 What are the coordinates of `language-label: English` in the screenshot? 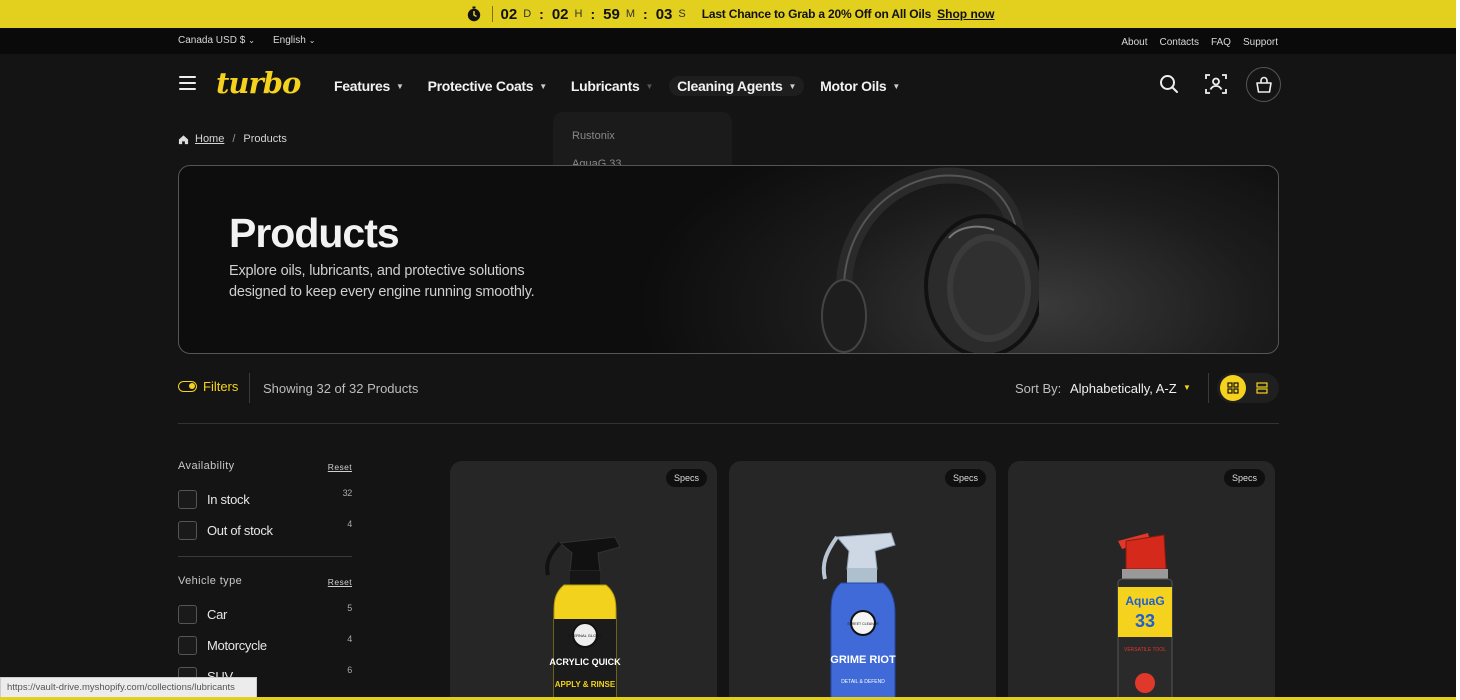 It's located at (289, 40).